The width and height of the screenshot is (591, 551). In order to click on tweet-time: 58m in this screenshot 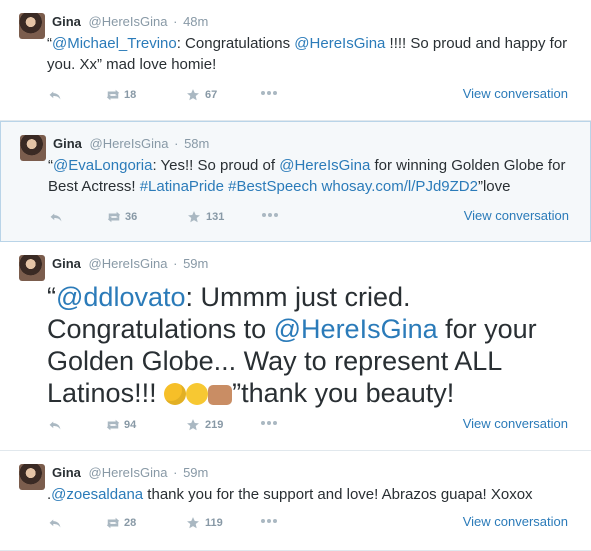, I will do `click(196, 143)`.